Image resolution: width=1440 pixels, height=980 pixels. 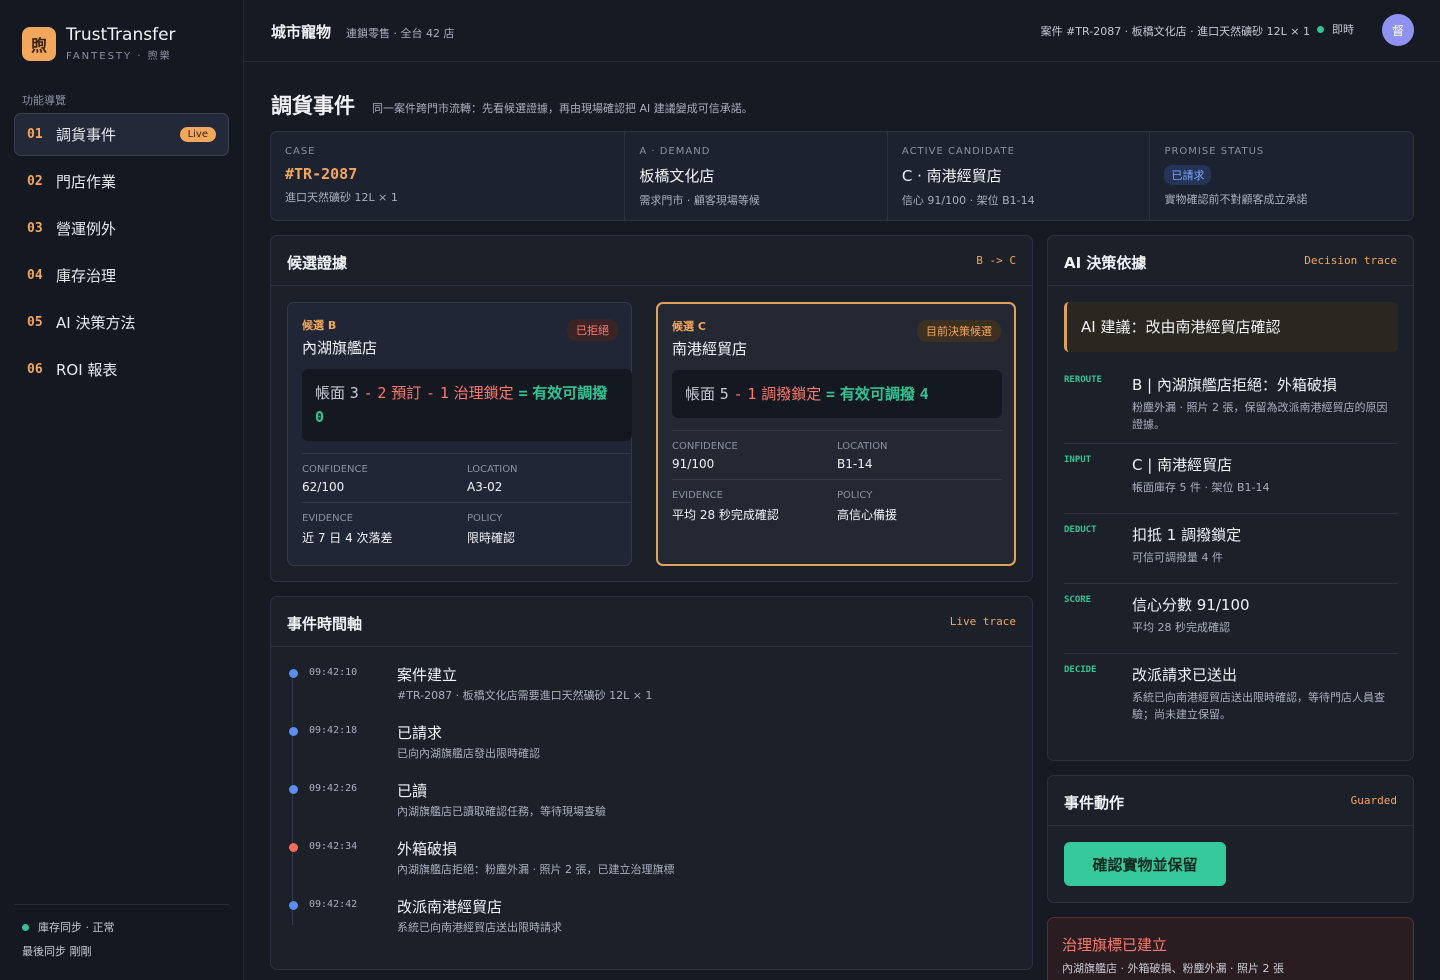 I want to click on meta-value: 平均 28 秒完成確認, so click(x=725, y=515).